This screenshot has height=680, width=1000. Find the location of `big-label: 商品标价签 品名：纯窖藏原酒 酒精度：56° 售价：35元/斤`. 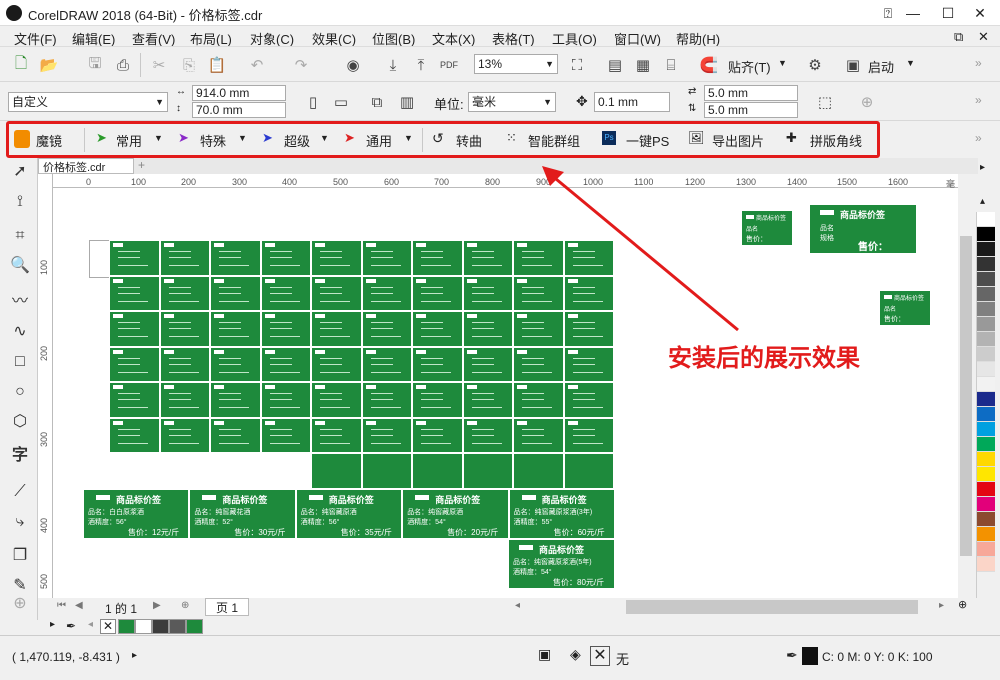

big-label: 商品标价签 品名：纯窖藏原酒 酒精度：56° 售价：35元/斤 is located at coordinates (349, 514).